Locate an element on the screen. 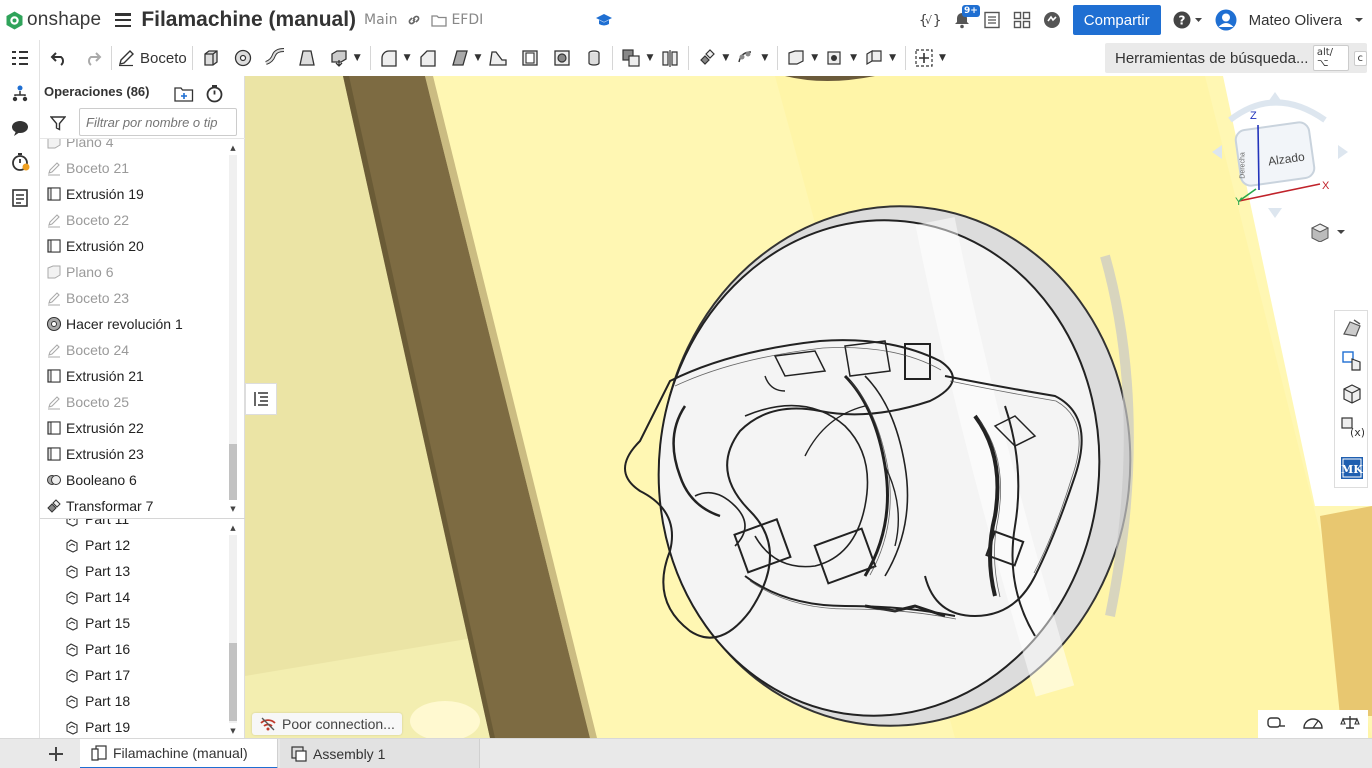 The height and width of the screenshot is (768, 1372). bill-of-materials-icon is located at coordinates (20, 198).